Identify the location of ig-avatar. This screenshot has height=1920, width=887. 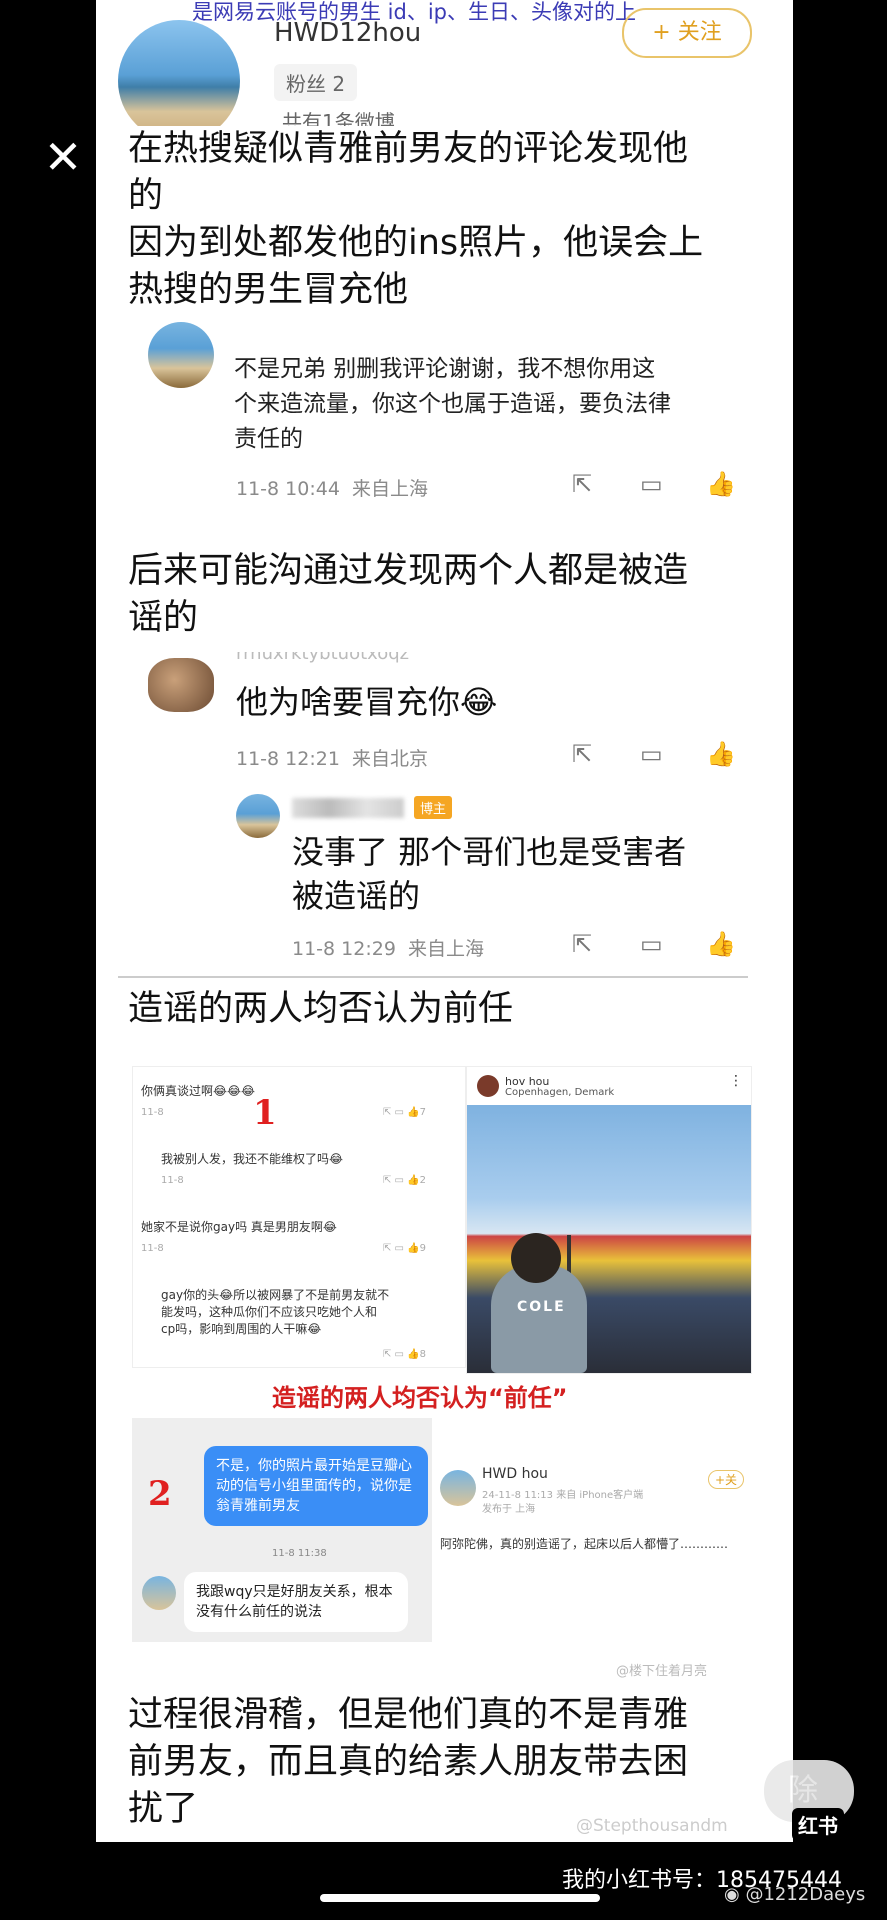
(488, 1086).